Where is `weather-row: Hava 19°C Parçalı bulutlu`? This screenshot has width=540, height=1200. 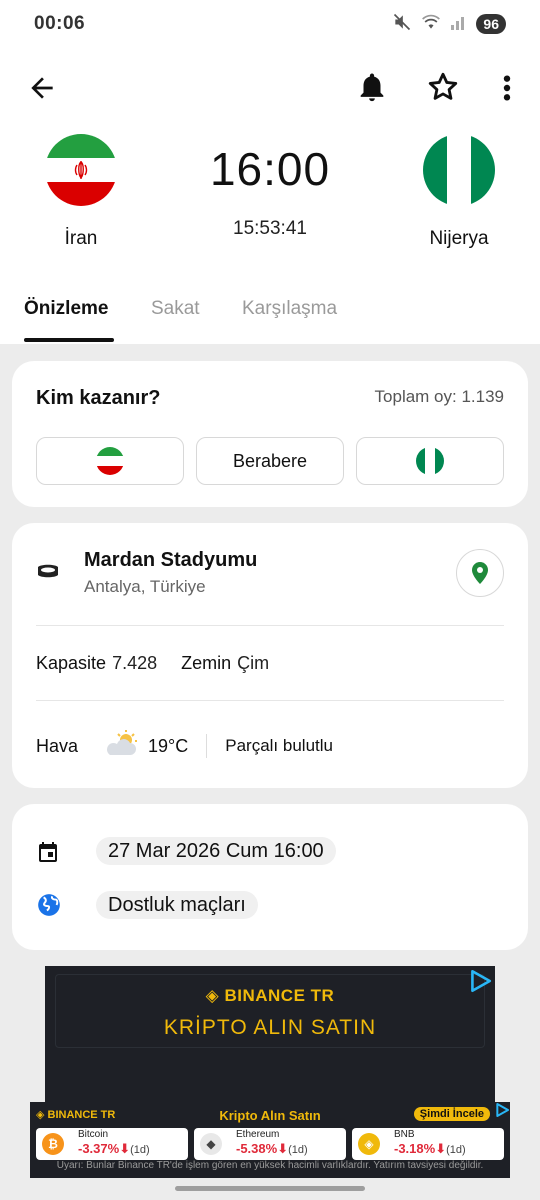
weather-row: Hava 19°C Parçalı bulutlu is located at coordinates (184, 746).